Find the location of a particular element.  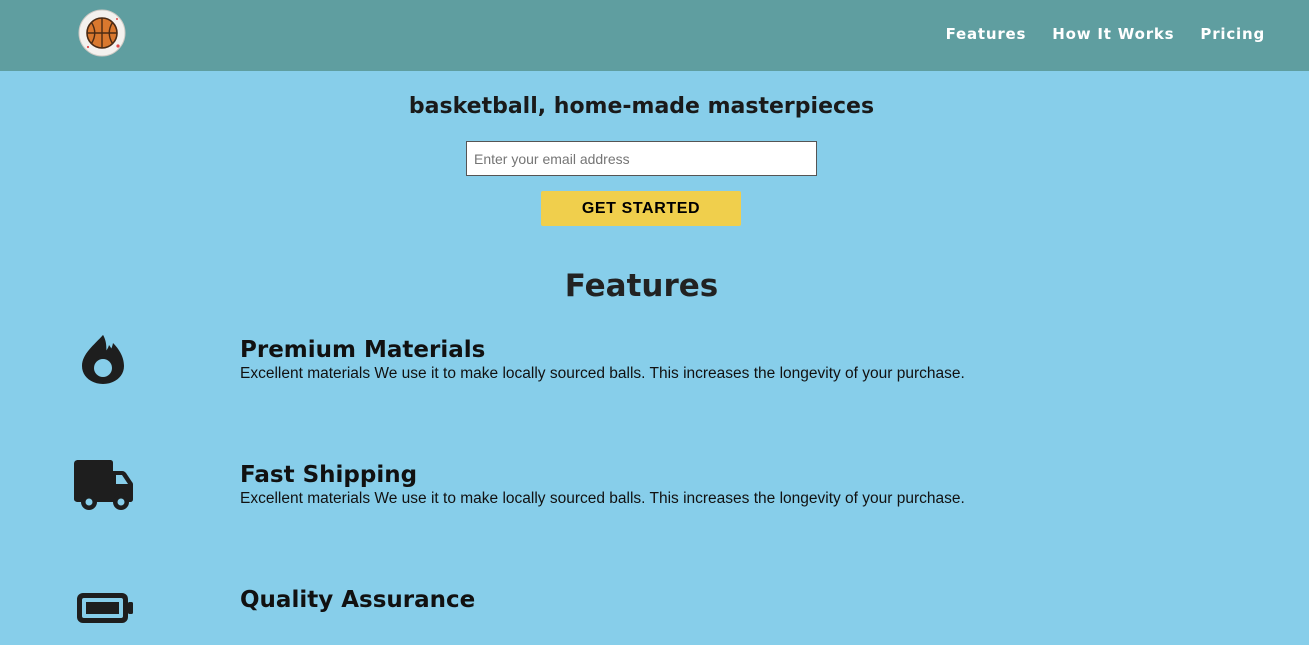

feature-title: Quality Assurance is located at coordinates (358, 600).